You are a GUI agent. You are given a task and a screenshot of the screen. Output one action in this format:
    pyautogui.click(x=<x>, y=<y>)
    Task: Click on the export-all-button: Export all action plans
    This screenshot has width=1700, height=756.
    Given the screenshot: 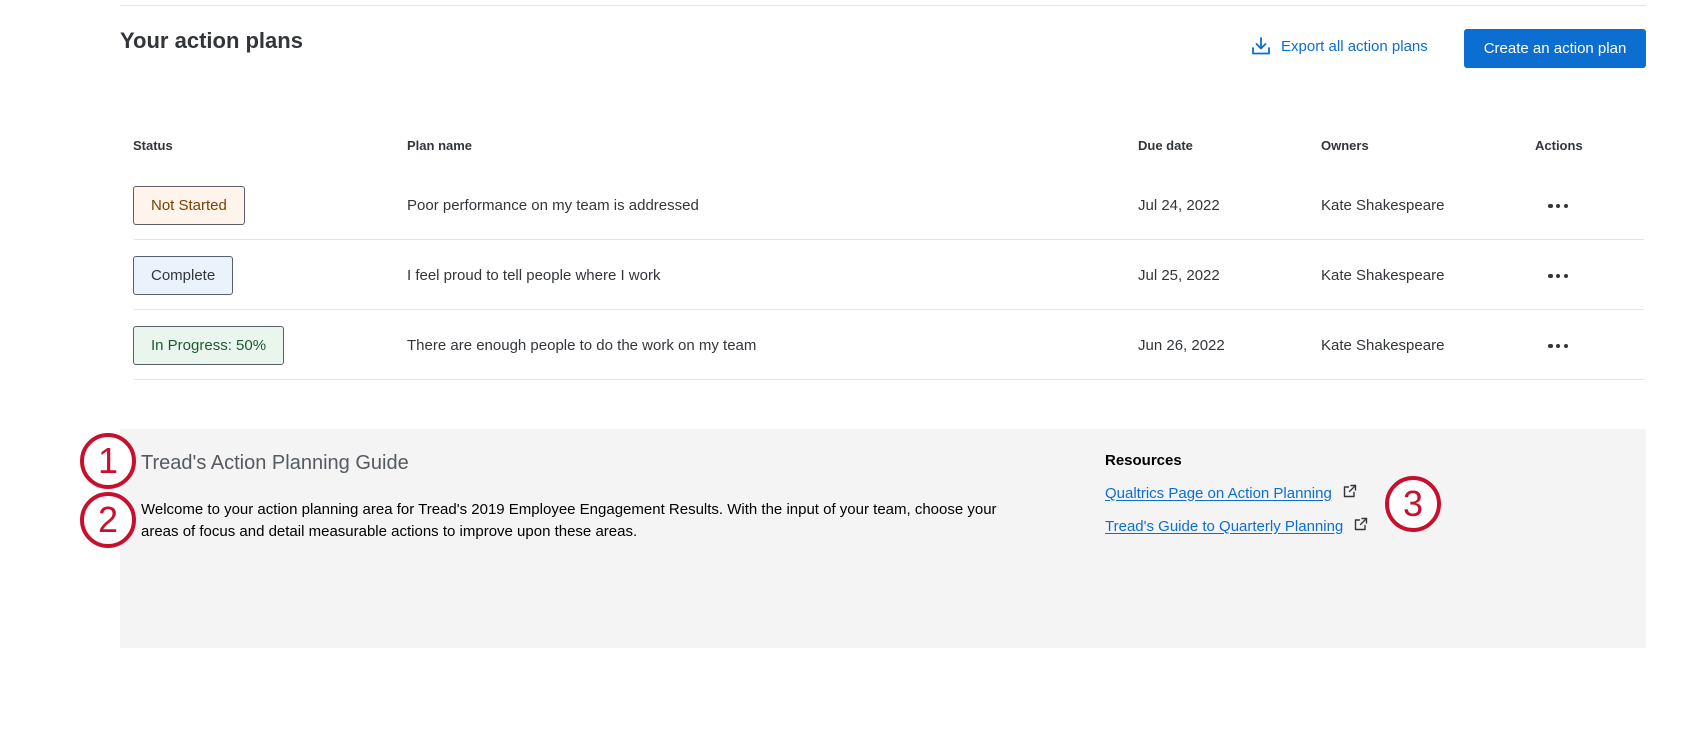 What is the action you would take?
    pyautogui.click(x=1339, y=46)
    